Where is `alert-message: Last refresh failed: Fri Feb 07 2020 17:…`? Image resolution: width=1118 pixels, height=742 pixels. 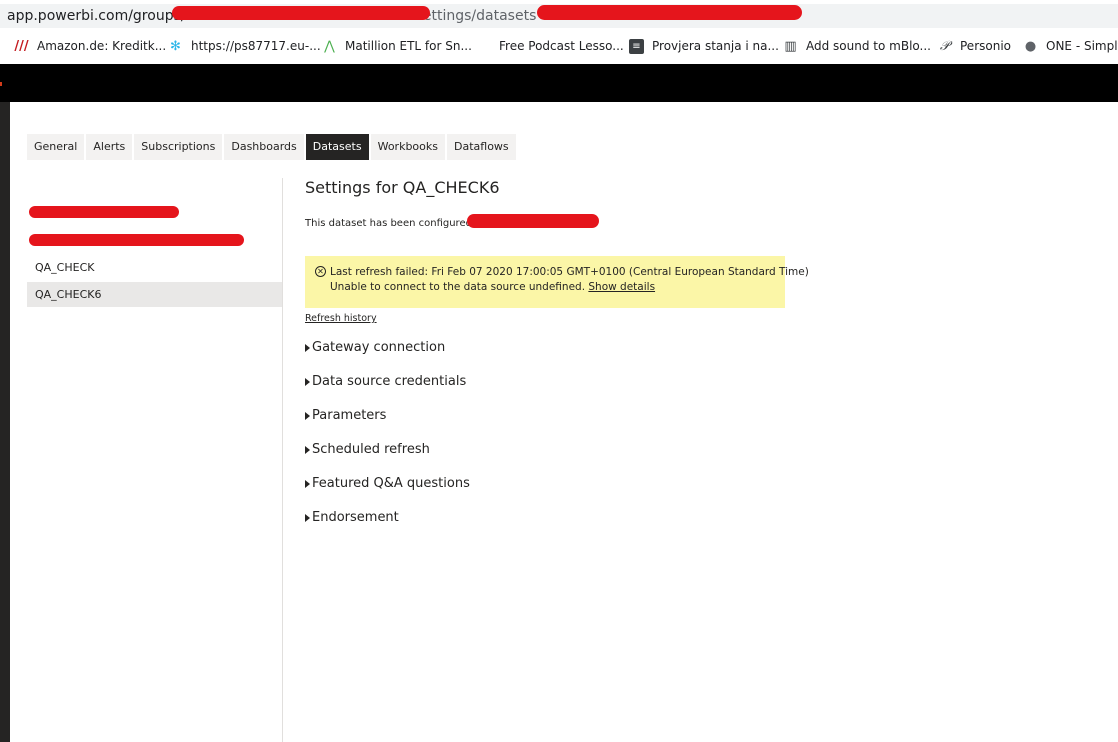
alert-message: Last refresh failed: Fri Feb 07 2020 17:… is located at coordinates (569, 272).